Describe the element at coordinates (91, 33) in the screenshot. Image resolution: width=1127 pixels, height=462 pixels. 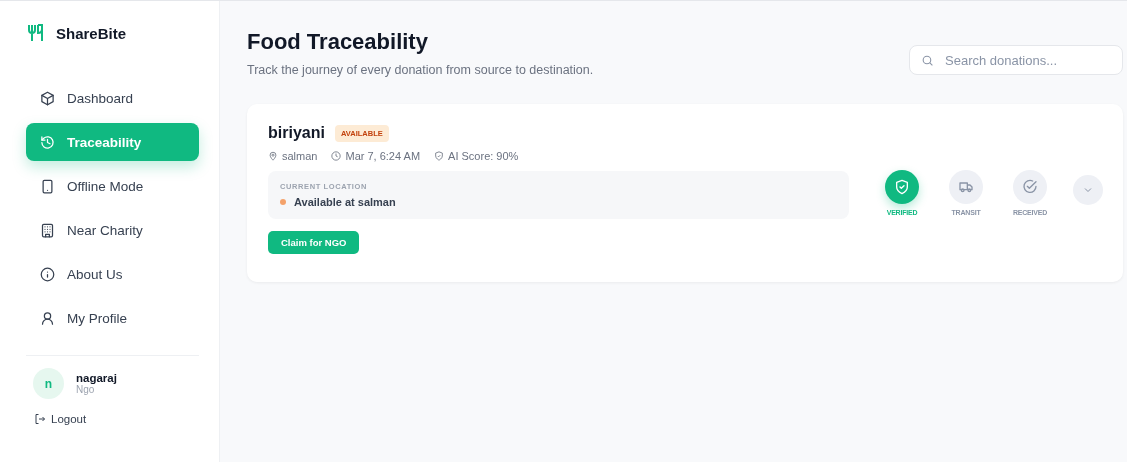
I see `brand-name: ShareBite` at that location.